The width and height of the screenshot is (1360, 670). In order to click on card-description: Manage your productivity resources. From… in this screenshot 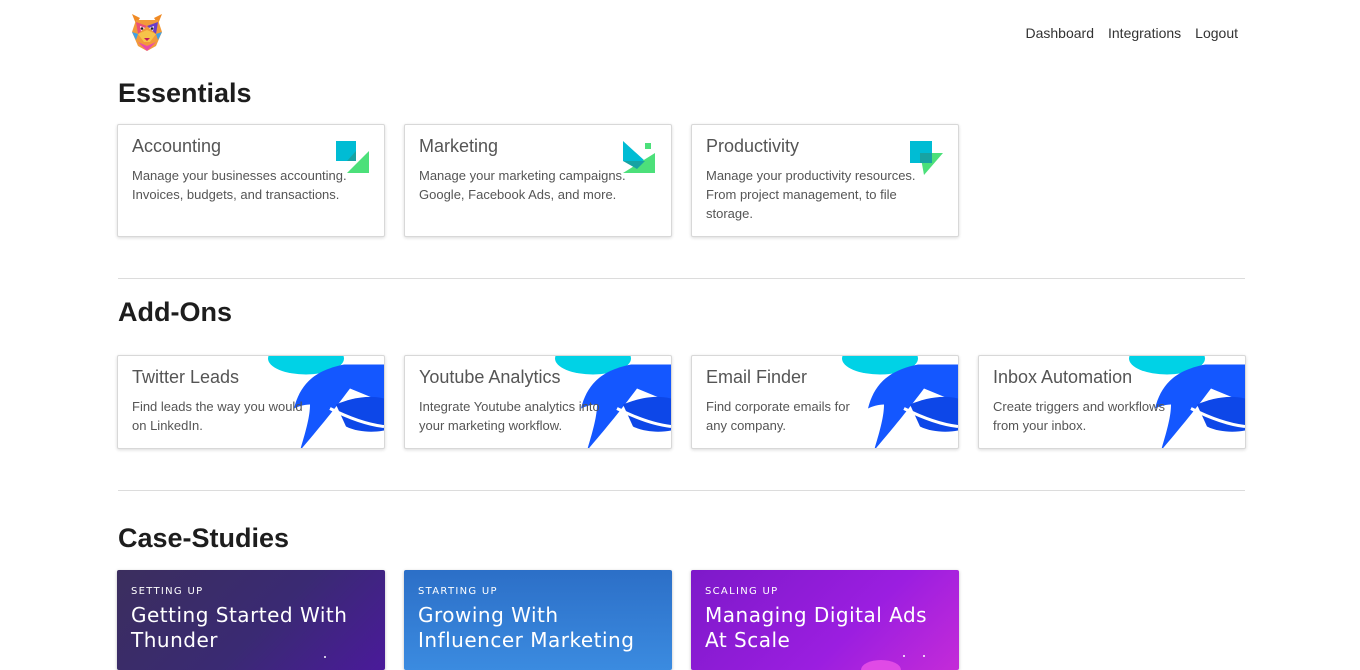, I will do `click(811, 194)`.